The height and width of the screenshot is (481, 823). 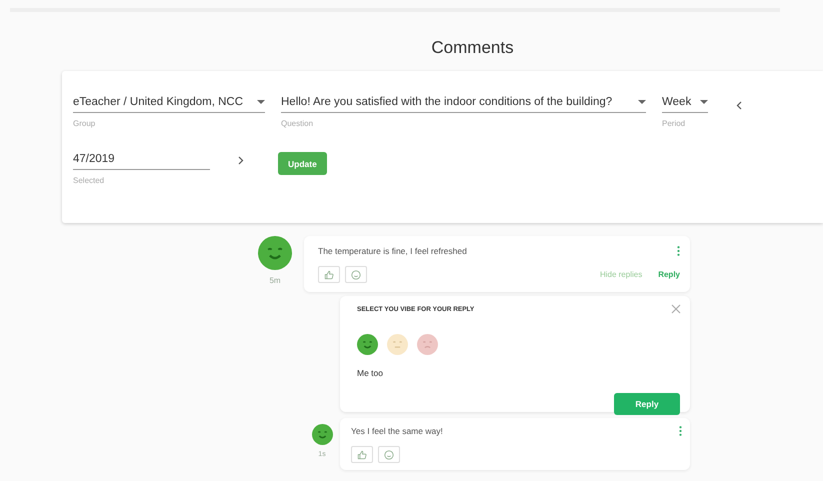 What do you see at coordinates (463, 104) in the screenshot?
I see `dropdown-field: Hello! Are you satisfied with the indoor conditions of the building?` at bounding box center [463, 104].